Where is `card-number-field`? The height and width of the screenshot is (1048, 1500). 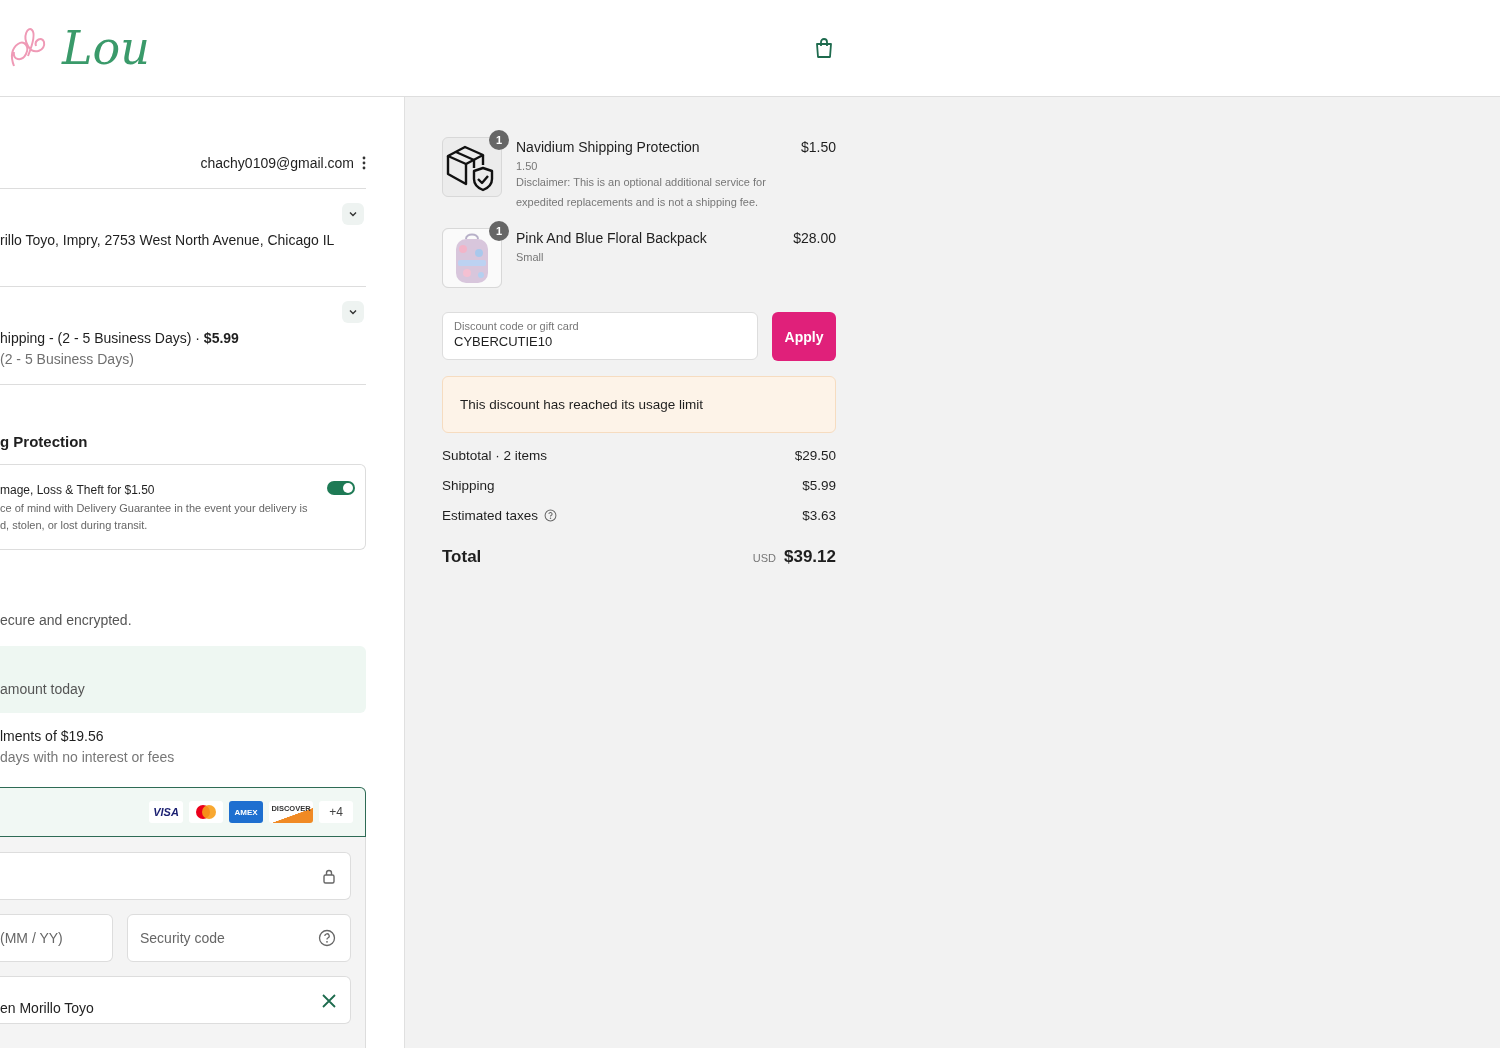 card-number-field is located at coordinates (175, 876).